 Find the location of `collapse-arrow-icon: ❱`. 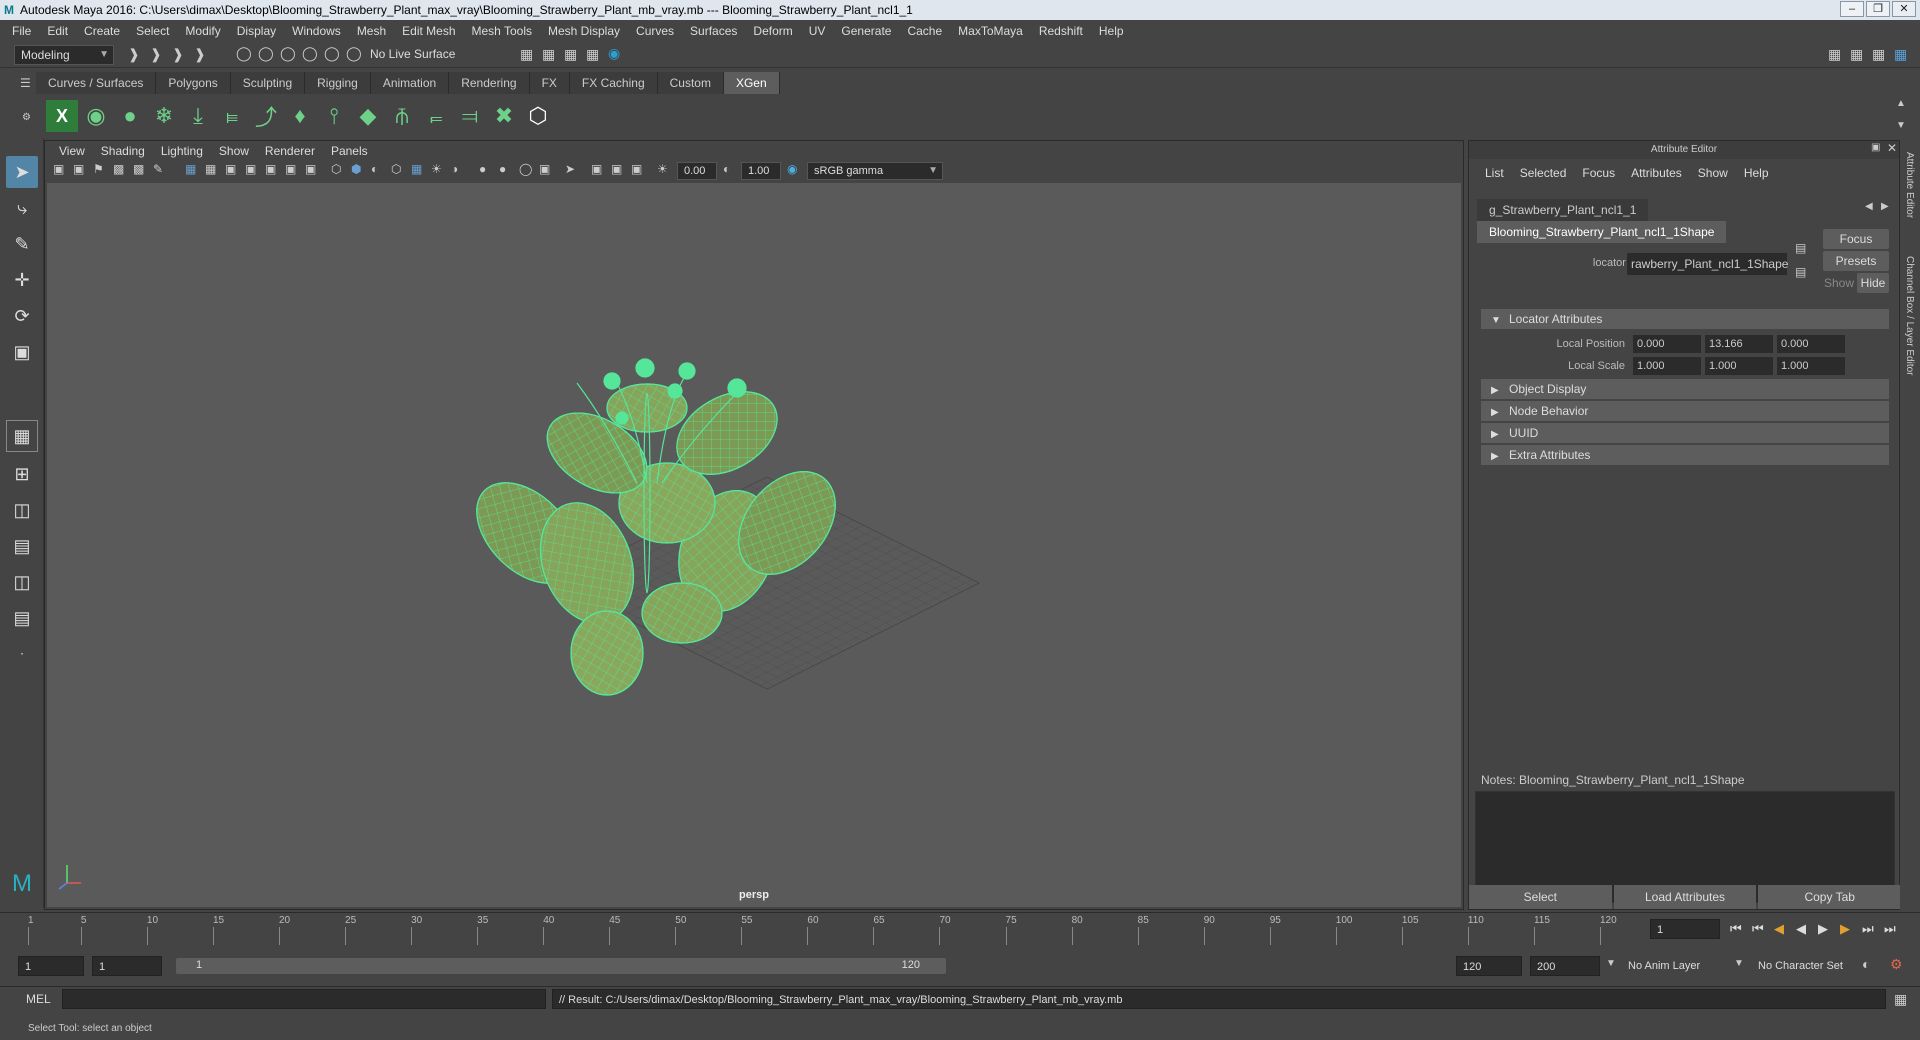

collapse-arrow-icon: ❱ is located at coordinates (134, 54).